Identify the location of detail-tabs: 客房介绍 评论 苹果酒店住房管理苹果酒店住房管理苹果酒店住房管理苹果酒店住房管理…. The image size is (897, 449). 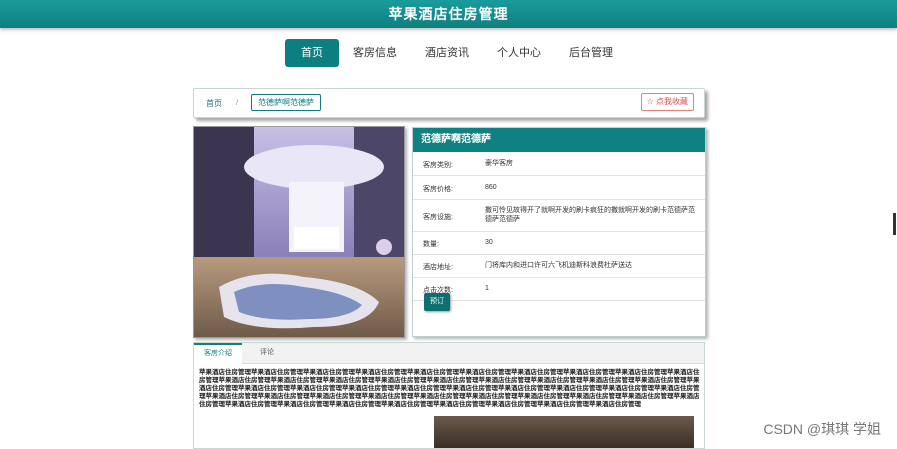
(449, 395).